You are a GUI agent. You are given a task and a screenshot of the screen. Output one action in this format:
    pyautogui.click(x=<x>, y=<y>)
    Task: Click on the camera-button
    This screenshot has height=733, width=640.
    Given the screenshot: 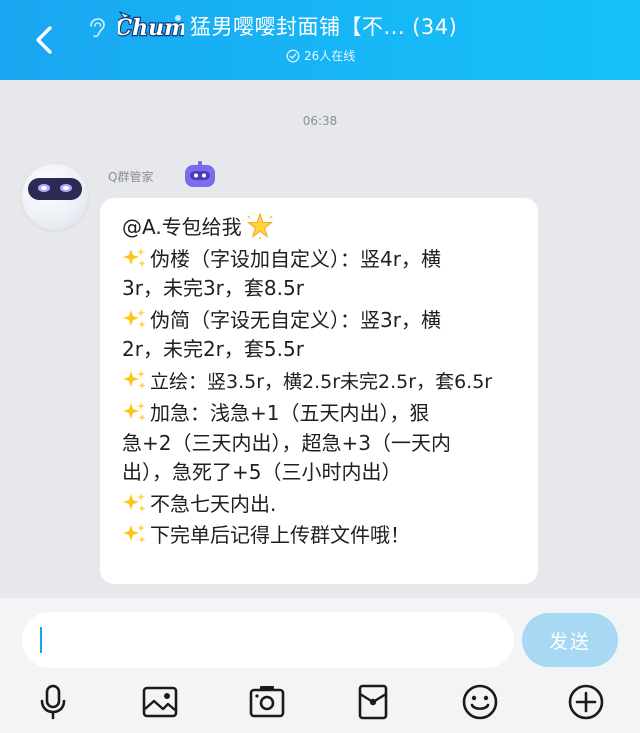 What is the action you would take?
    pyautogui.click(x=267, y=702)
    